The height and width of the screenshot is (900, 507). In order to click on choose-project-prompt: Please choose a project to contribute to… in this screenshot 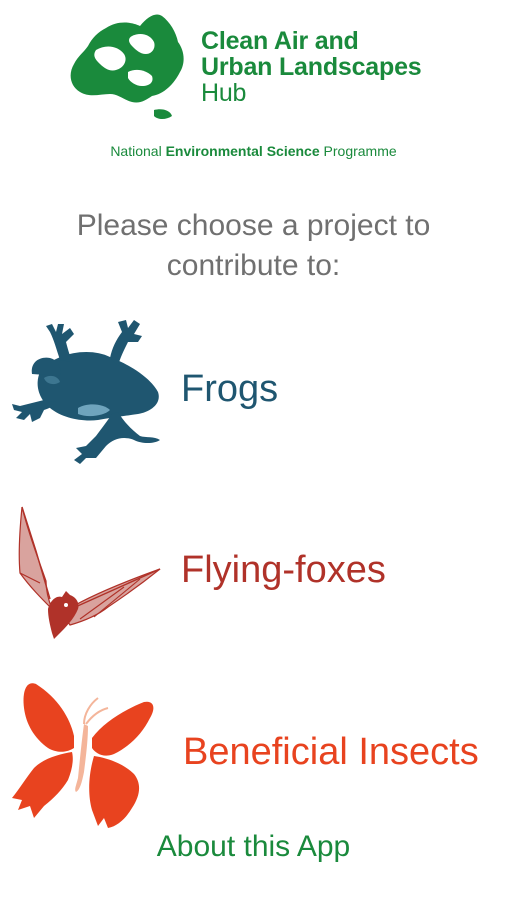, I will do `click(253, 246)`.